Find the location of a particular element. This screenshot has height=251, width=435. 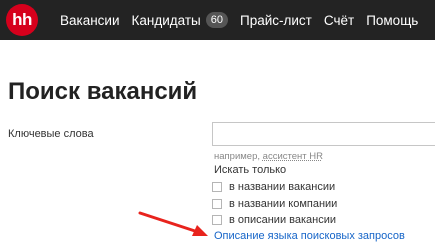

candidates-count-badge: 60 is located at coordinates (216, 20).